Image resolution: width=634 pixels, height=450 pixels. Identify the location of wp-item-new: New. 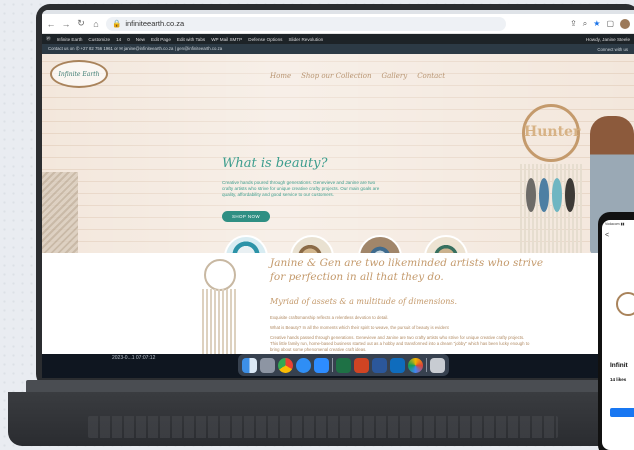
(140, 39).